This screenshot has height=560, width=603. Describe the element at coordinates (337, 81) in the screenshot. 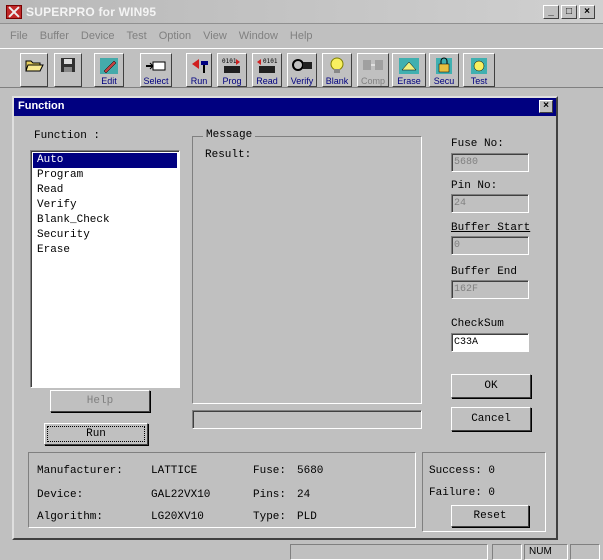

I see `blank-label: Blank` at that location.